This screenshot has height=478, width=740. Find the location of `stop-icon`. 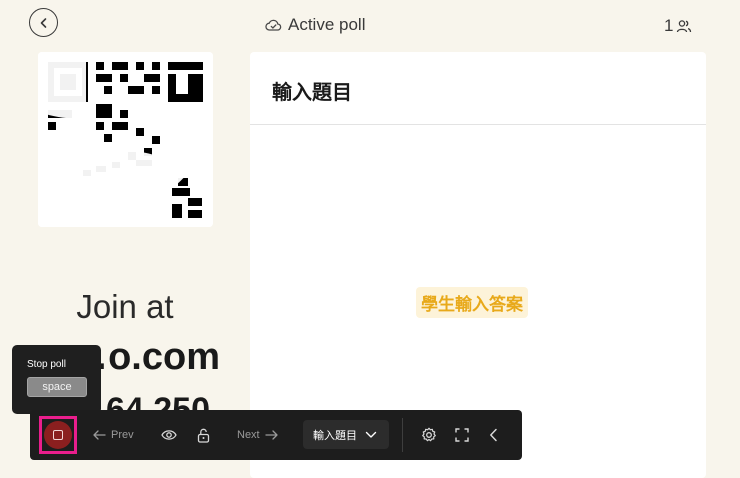

stop-icon is located at coordinates (58, 435).